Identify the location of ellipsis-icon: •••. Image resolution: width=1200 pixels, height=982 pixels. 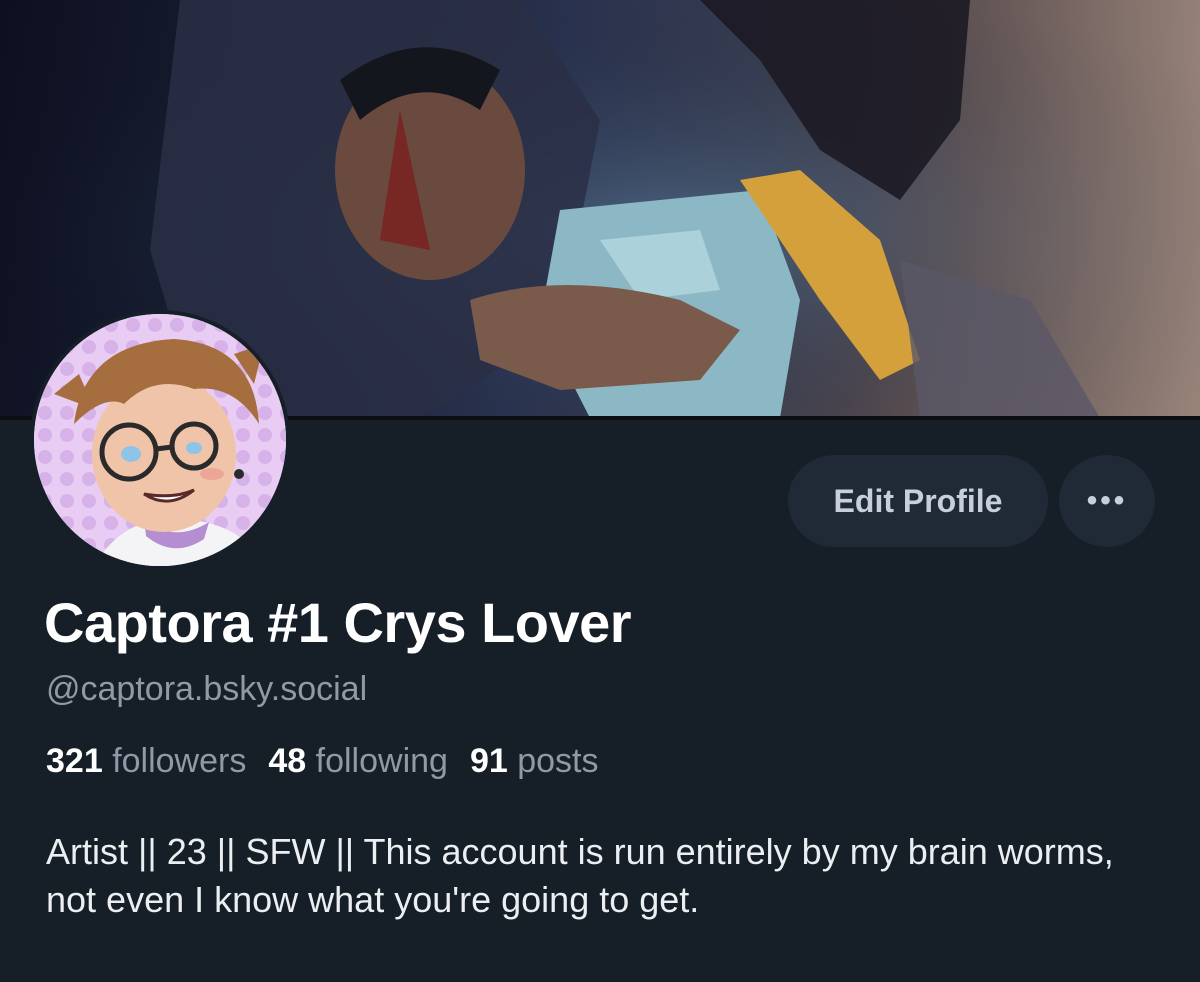
(1107, 500).